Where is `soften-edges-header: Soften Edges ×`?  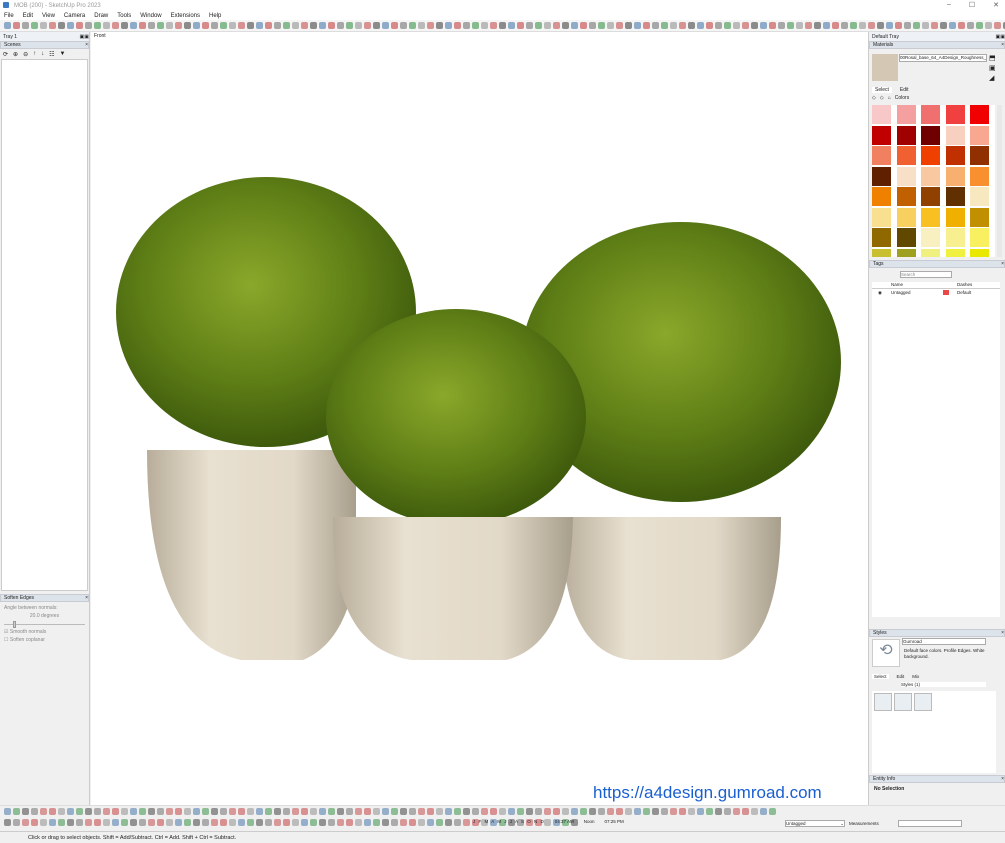 soften-edges-header: Soften Edges × is located at coordinates (44, 598).